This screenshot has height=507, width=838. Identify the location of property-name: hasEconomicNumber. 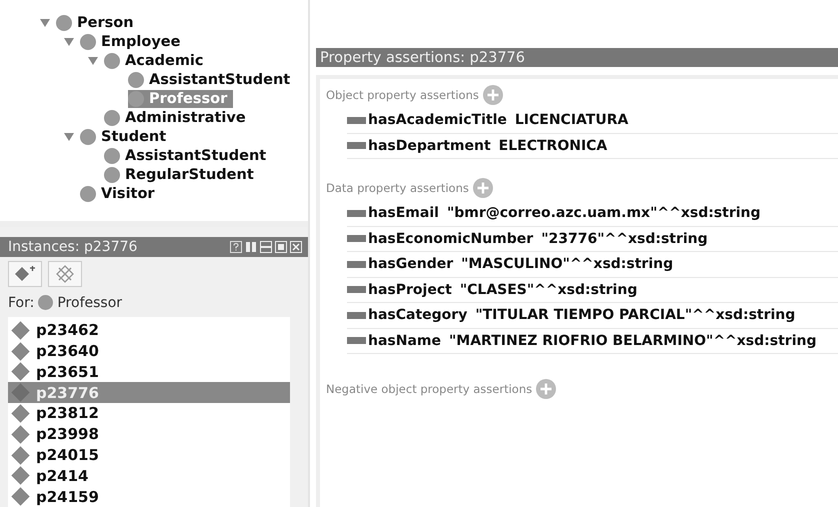
(451, 238).